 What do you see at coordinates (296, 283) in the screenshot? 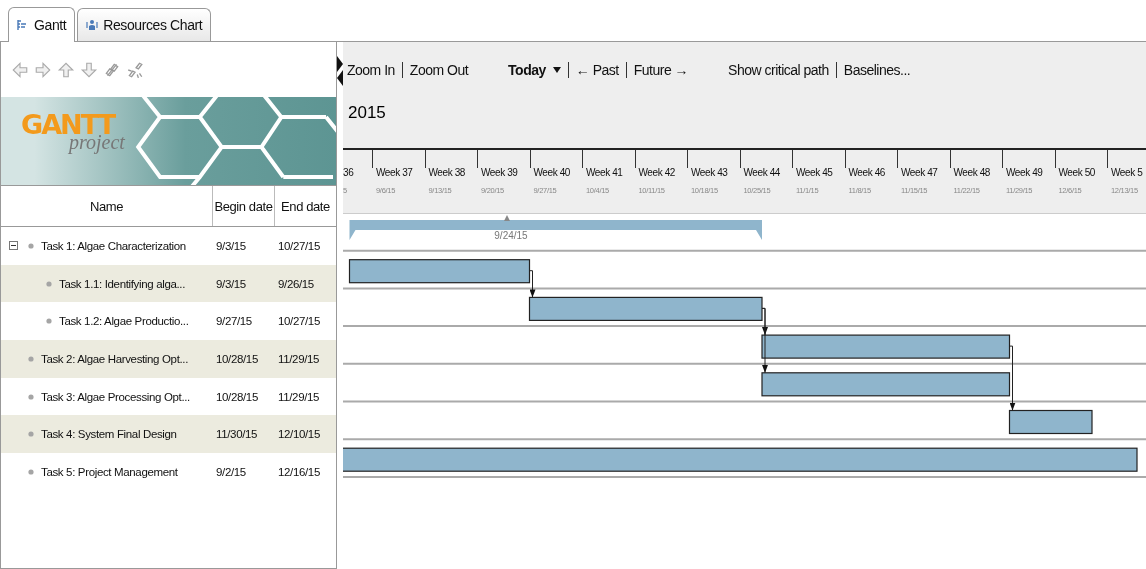
I see `end-date: 9/26/15` at bounding box center [296, 283].